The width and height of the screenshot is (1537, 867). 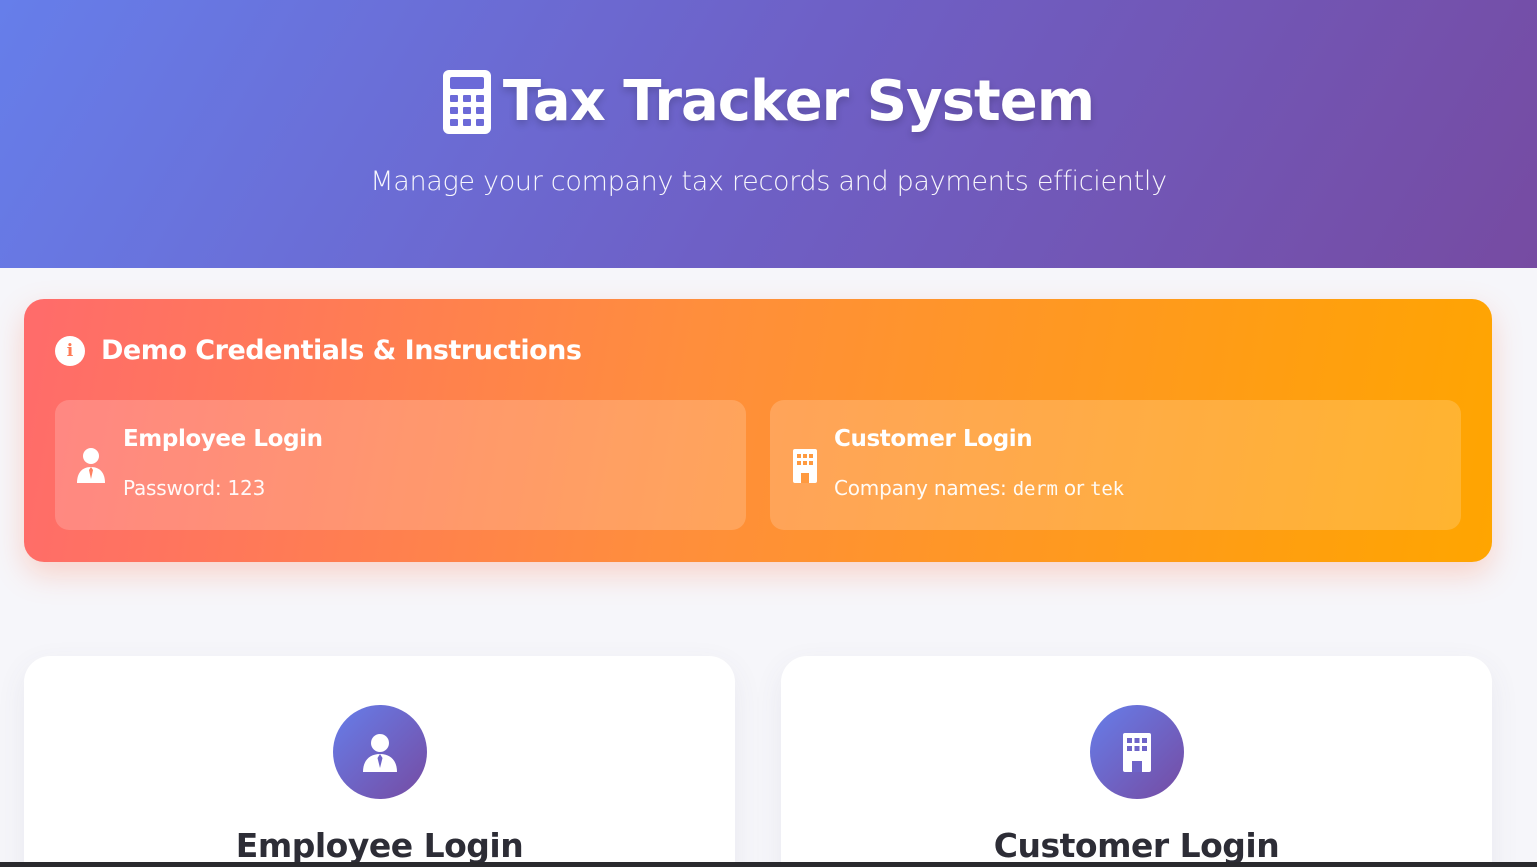 What do you see at coordinates (341, 350) in the screenshot?
I see `demo-title: Demo Credentials & Instructions` at bounding box center [341, 350].